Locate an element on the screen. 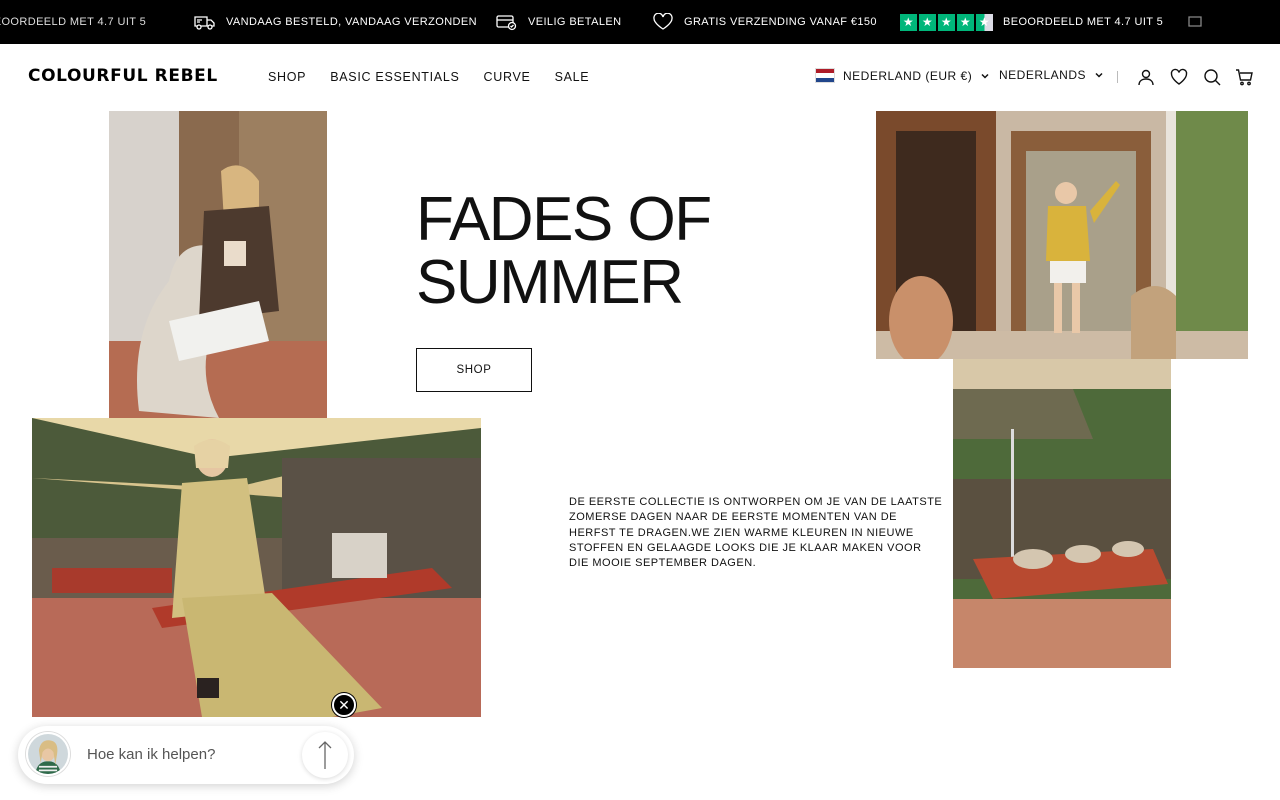 This screenshot has width=1280, height=800. close-chat-button: ✕ is located at coordinates (344, 705).